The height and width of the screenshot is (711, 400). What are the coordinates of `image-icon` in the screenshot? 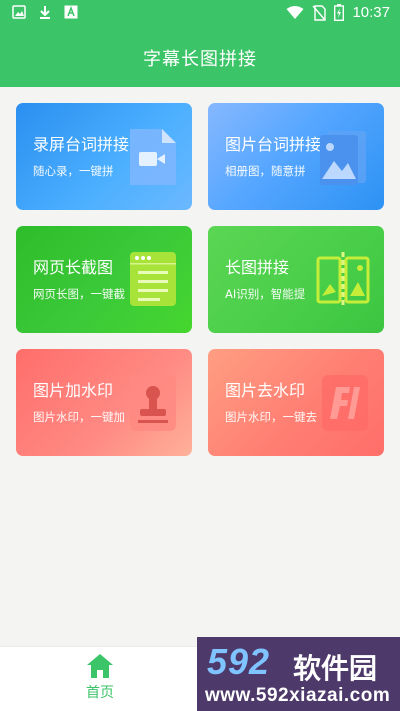 It's located at (19, 12).